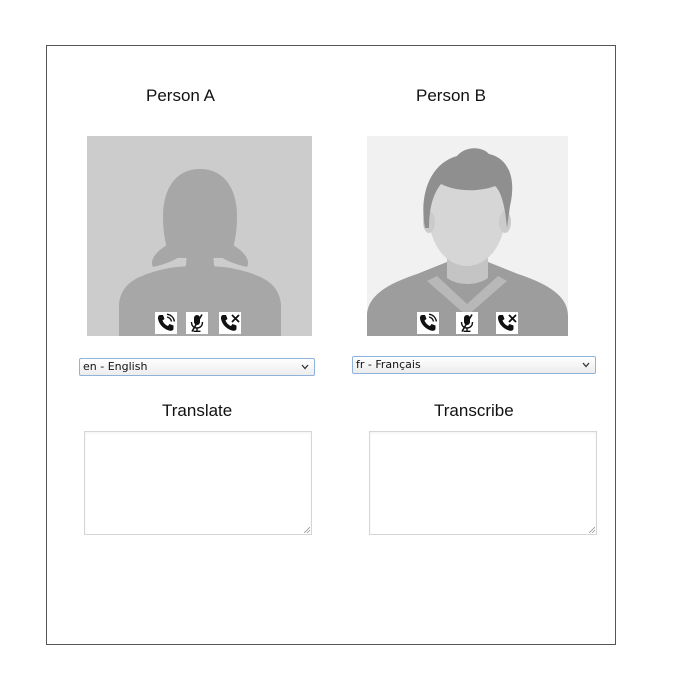  What do you see at coordinates (467, 236) in the screenshot?
I see `person-b-avatar` at bounding box center [467, 236].